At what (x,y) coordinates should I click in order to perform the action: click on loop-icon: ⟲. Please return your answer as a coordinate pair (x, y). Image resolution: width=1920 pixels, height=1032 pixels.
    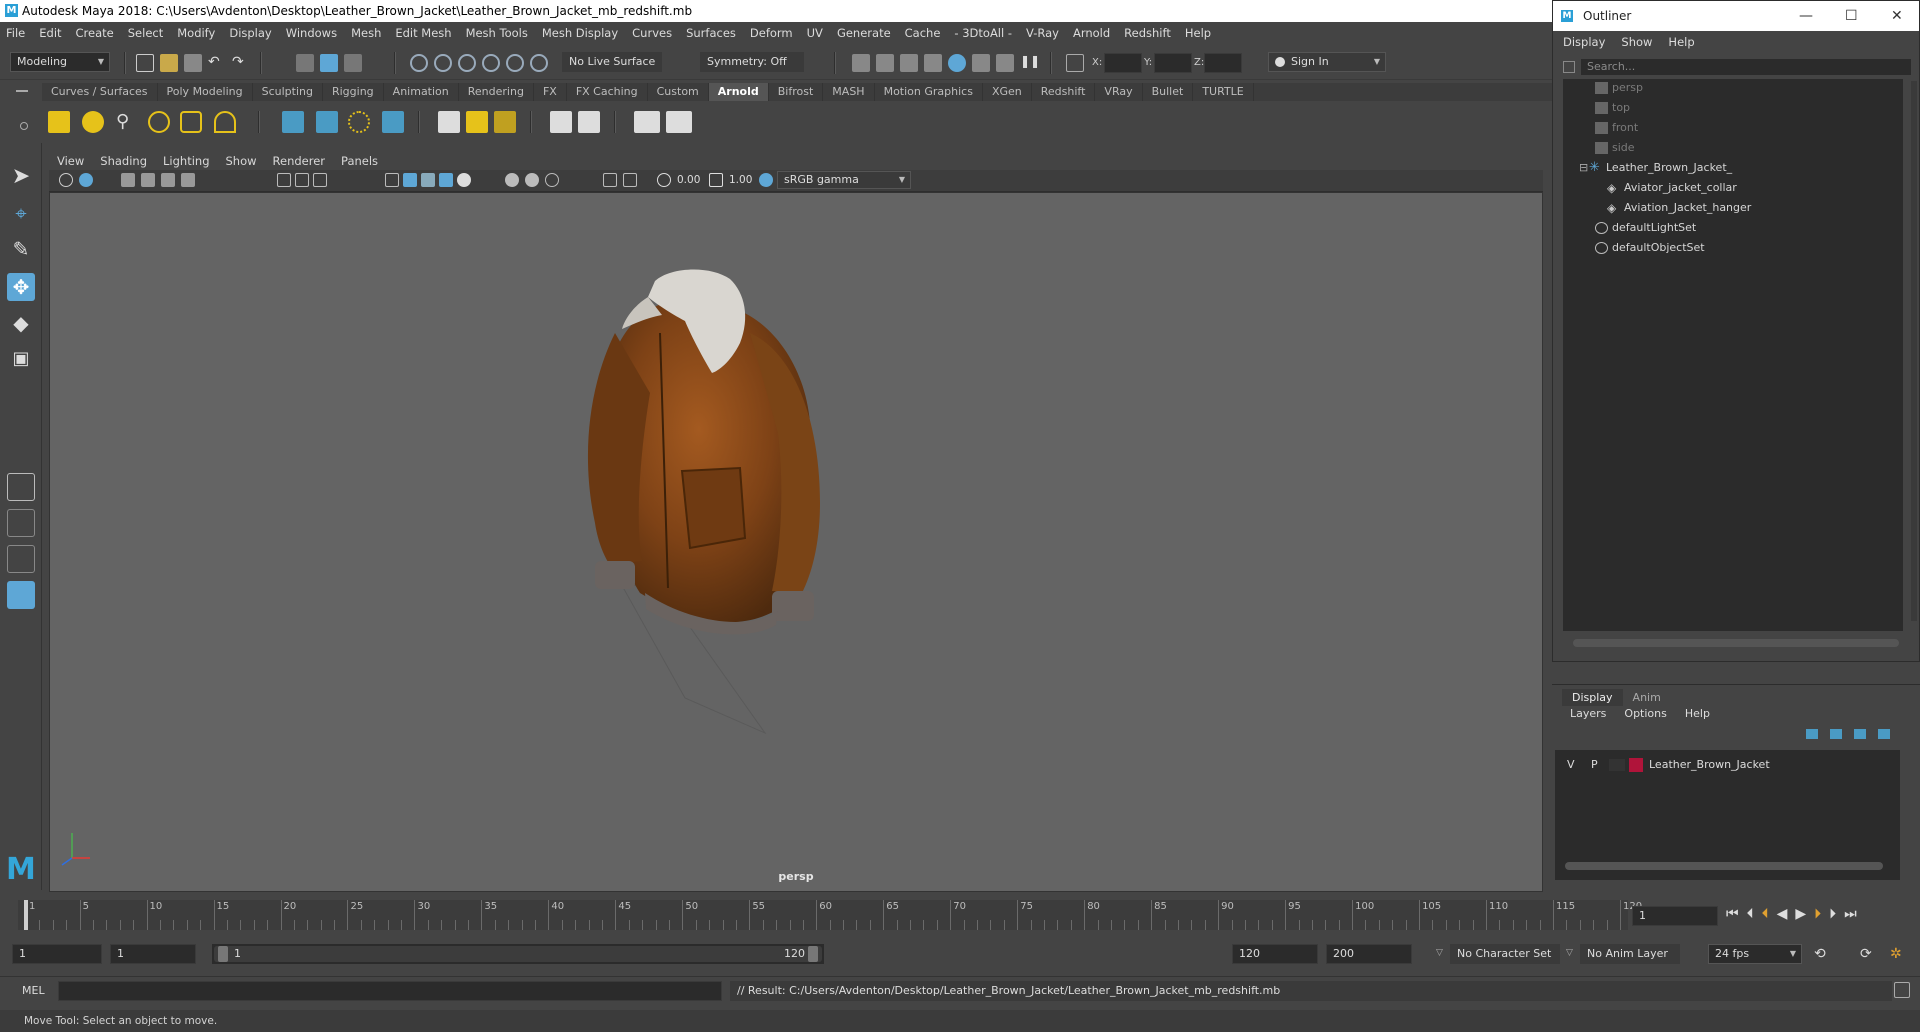
    Looking at the image, I should click on (1823, 955).